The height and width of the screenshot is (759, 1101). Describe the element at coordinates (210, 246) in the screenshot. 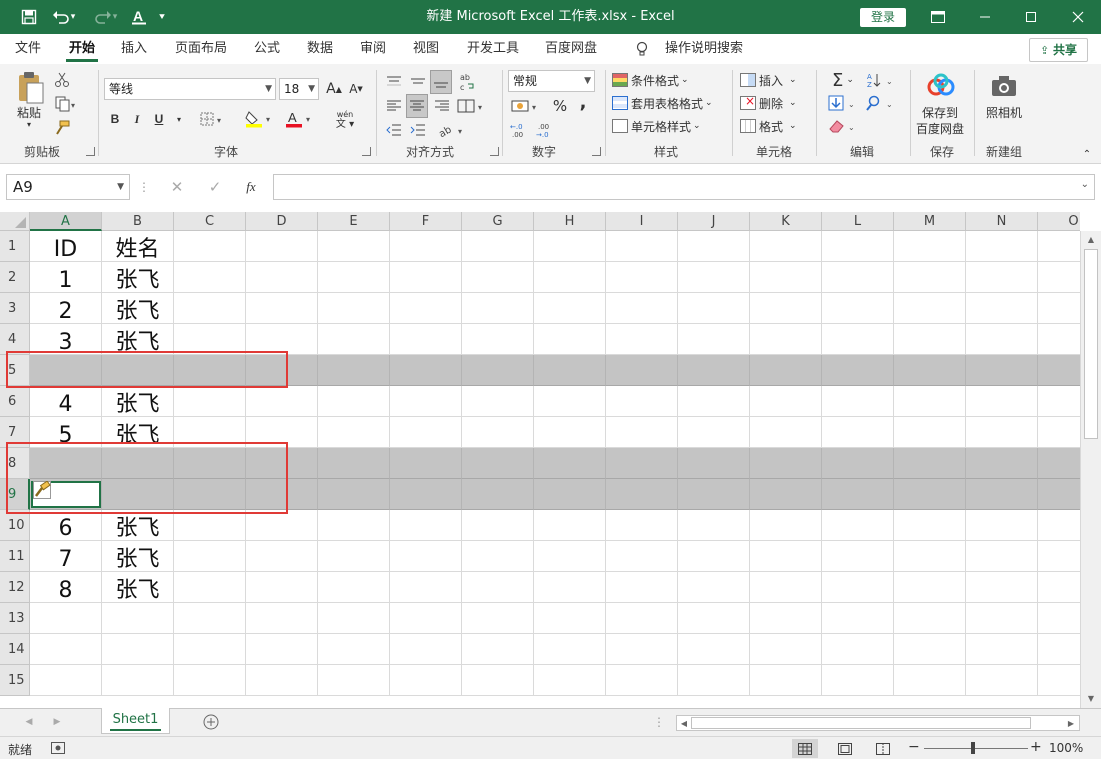

I see `cell-c1` at that location.